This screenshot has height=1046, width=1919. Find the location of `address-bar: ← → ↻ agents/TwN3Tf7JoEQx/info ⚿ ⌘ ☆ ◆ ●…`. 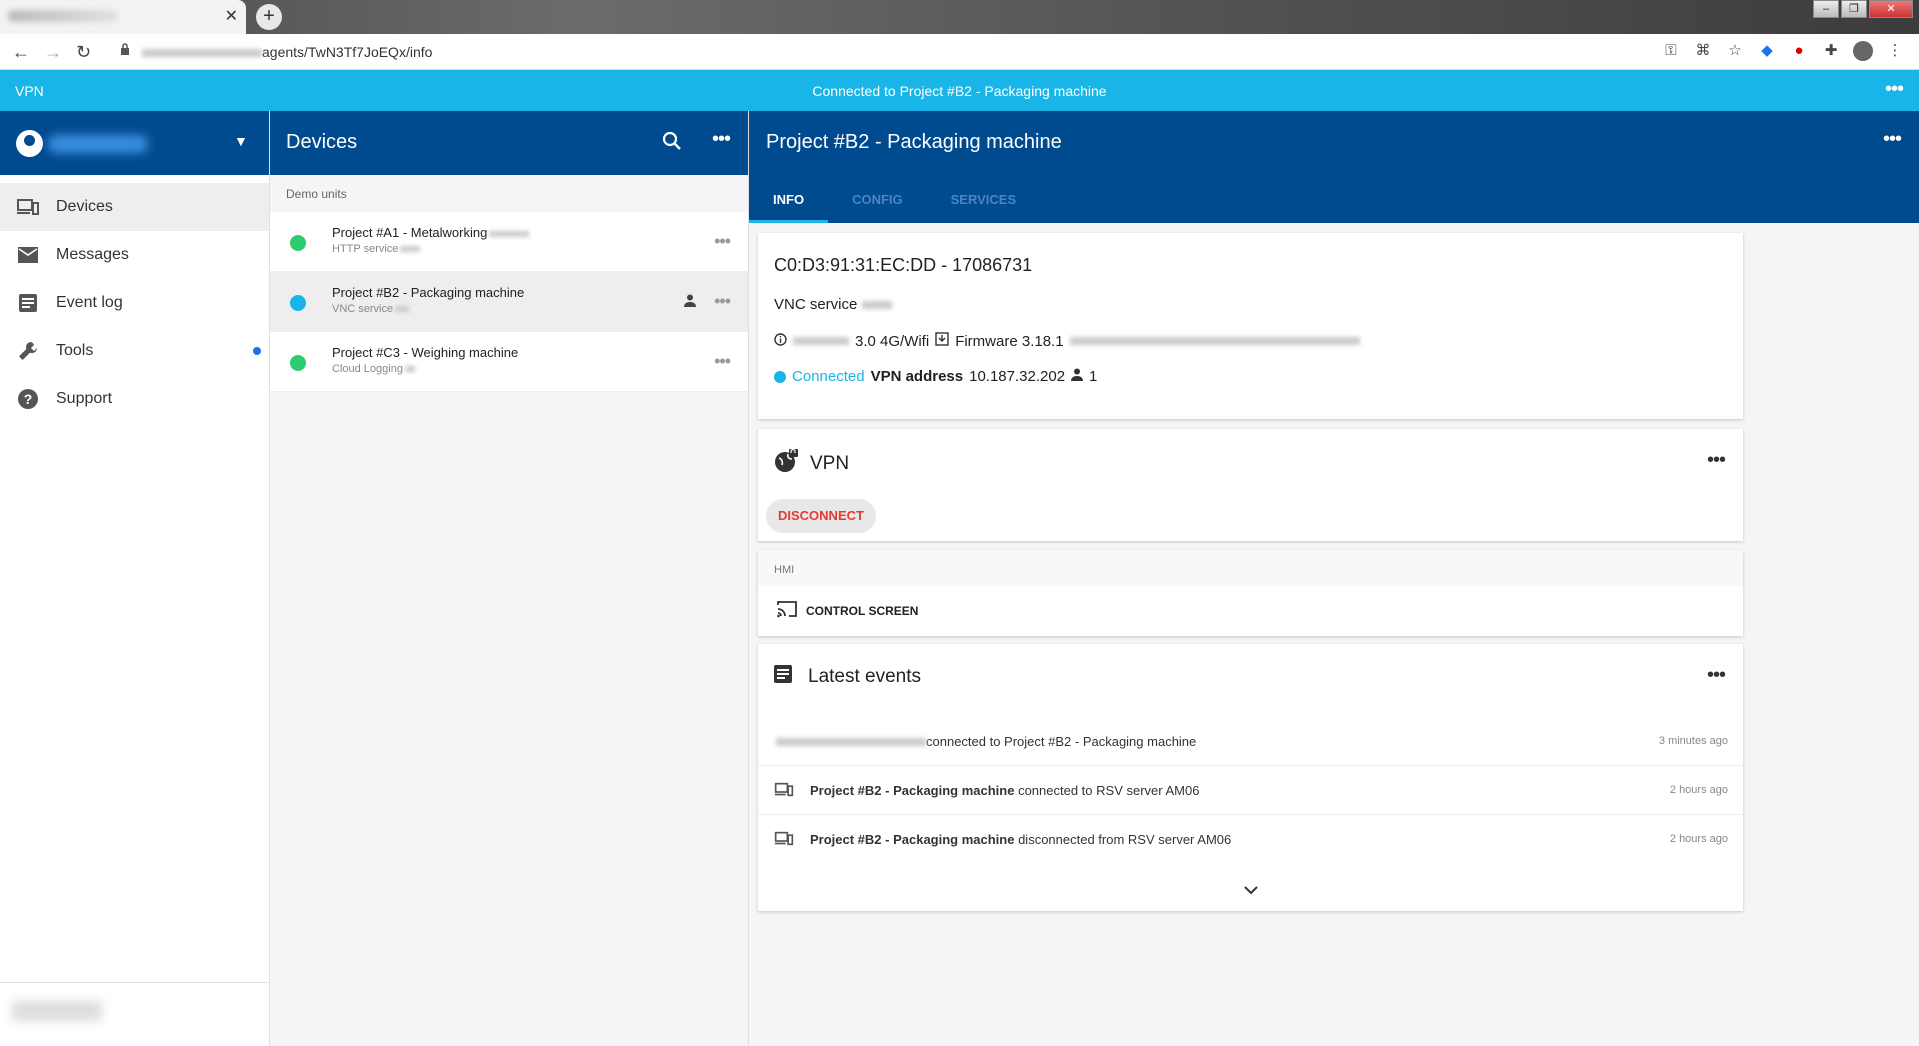

address-bar: ← → ↻ agents/TwN3Tf7JoEQx/info ⚿ ⌘ ☆ ◆ ●… is located at coordinates (959, 52).